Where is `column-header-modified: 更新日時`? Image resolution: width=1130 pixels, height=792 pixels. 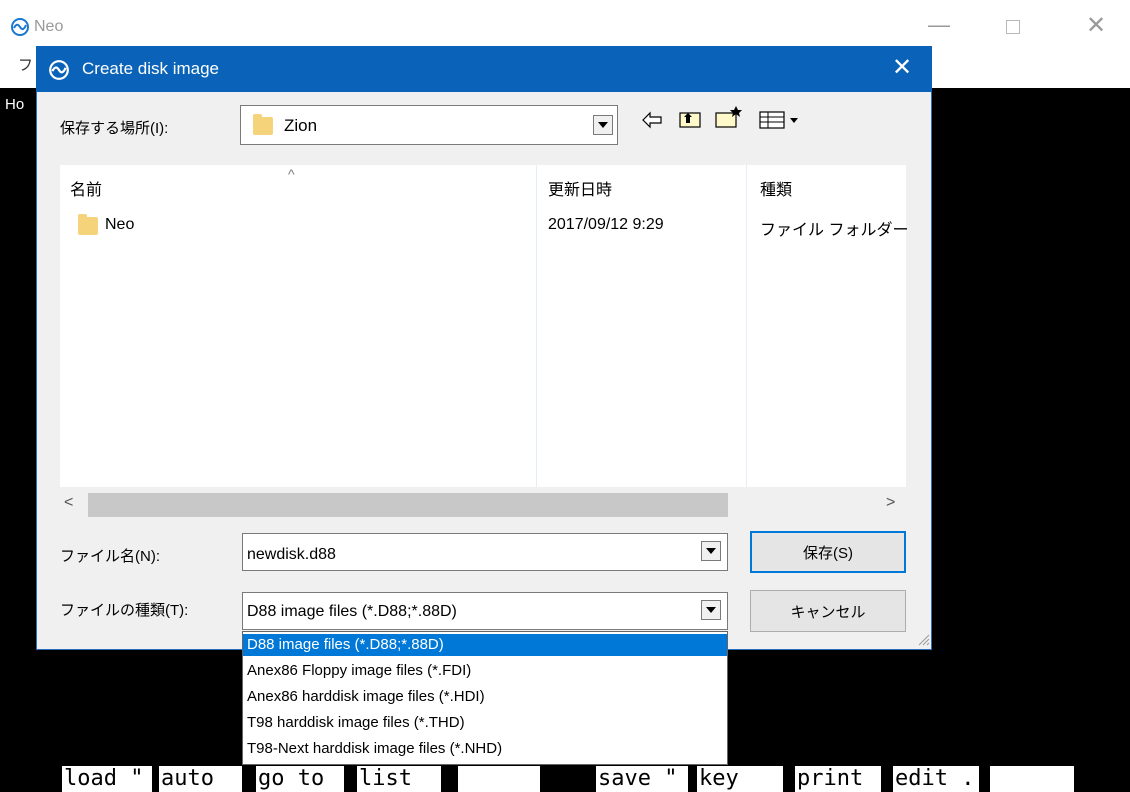
column-header-modified: 更新日時 is located at coordinates (580, 188).